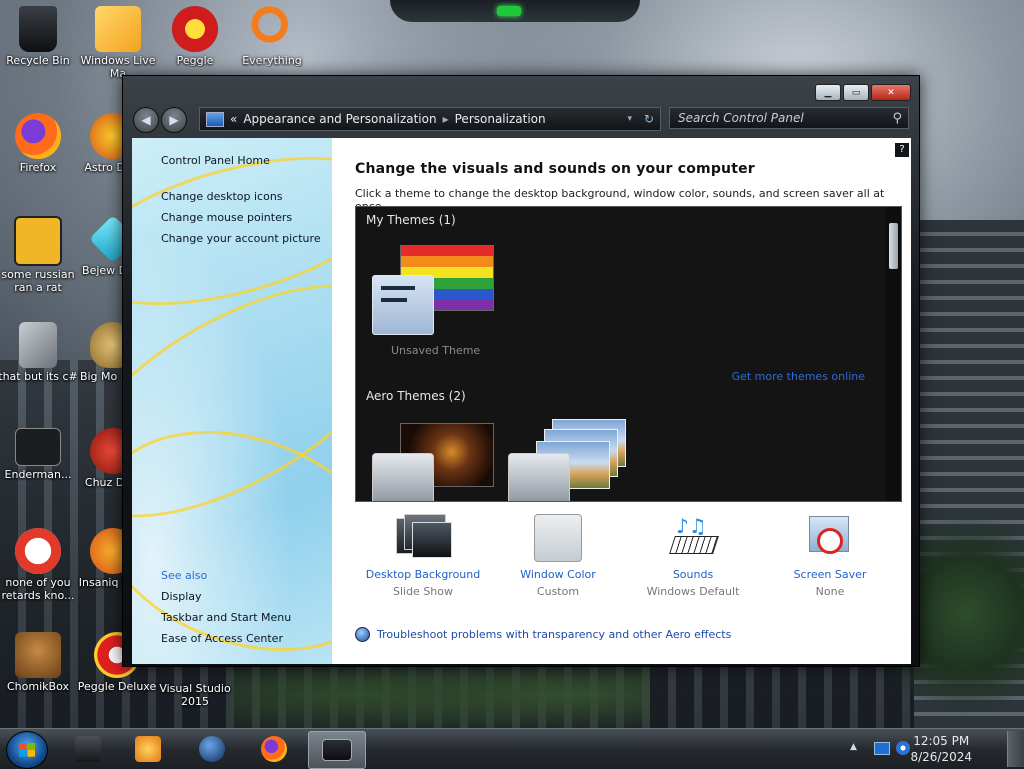 The height and width of the screenshot is (769, 1024). I want to click on option-sounds: ♪♫ Sounds Windows Default, so click(693, 555).